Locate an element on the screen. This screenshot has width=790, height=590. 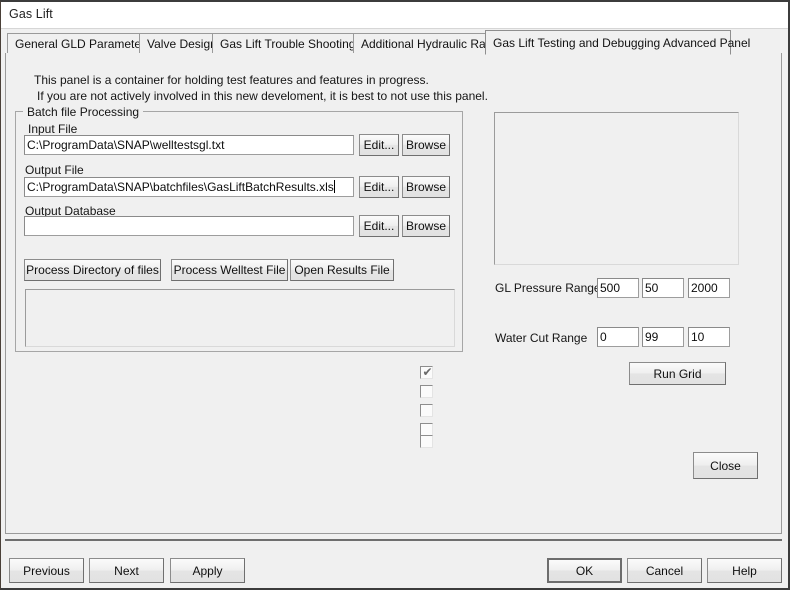
cancel-button: Cancel is located at coordinates (664, 570).